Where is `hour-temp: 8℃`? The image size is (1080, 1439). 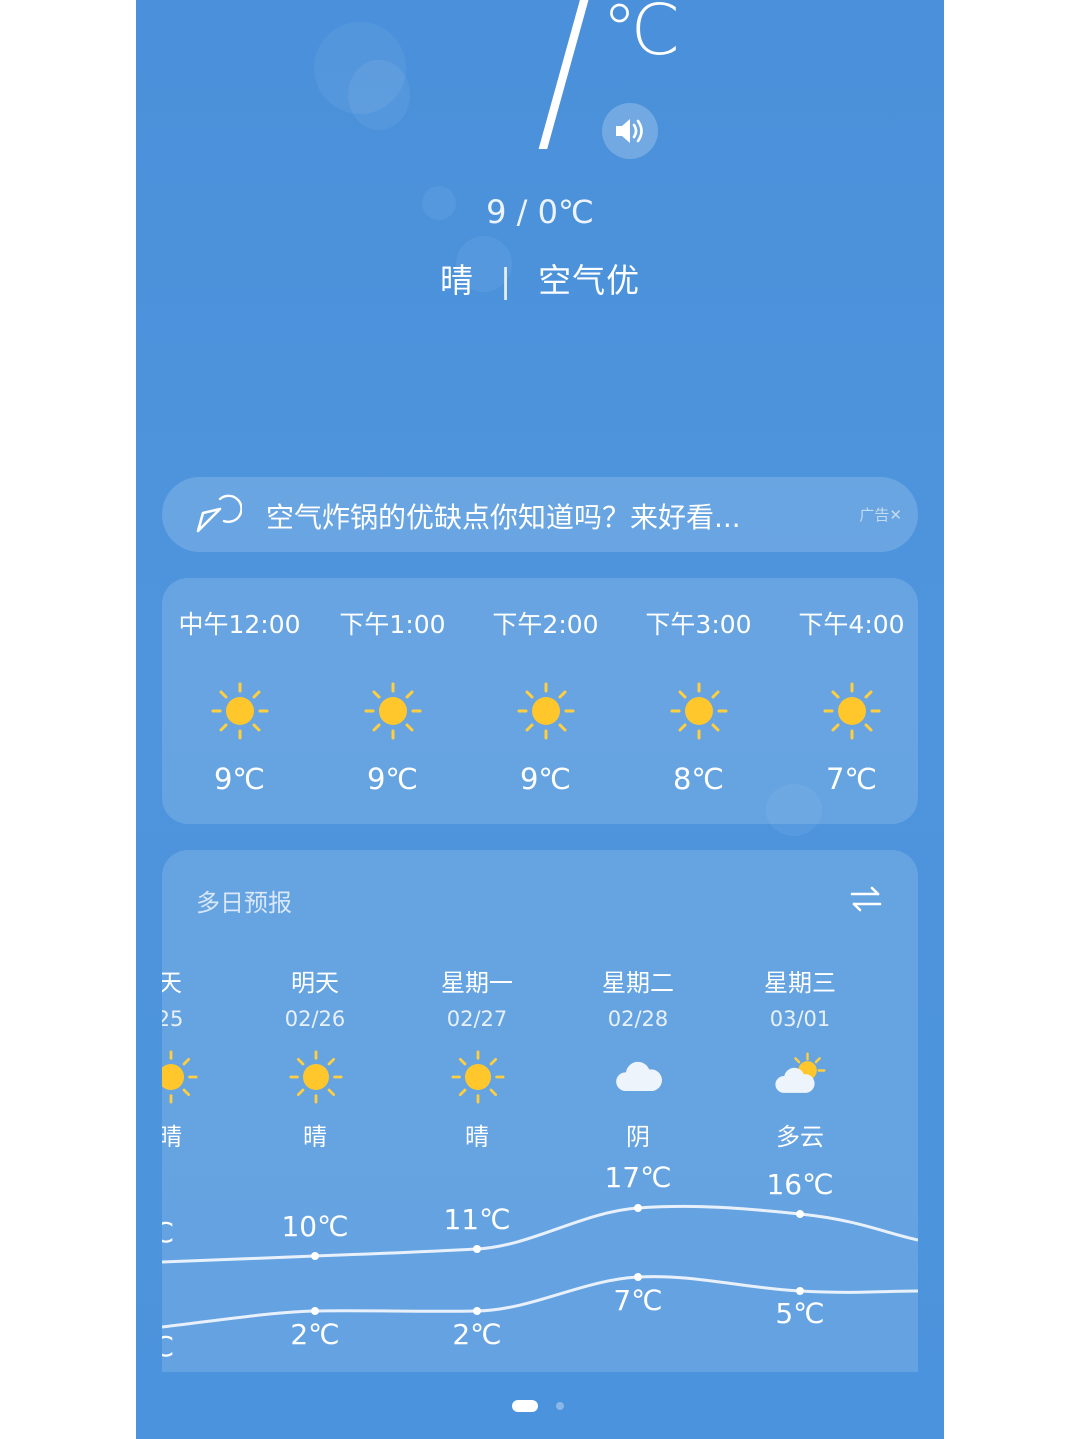 hour-temp: 8℃ is located at coordinates (698, 779).